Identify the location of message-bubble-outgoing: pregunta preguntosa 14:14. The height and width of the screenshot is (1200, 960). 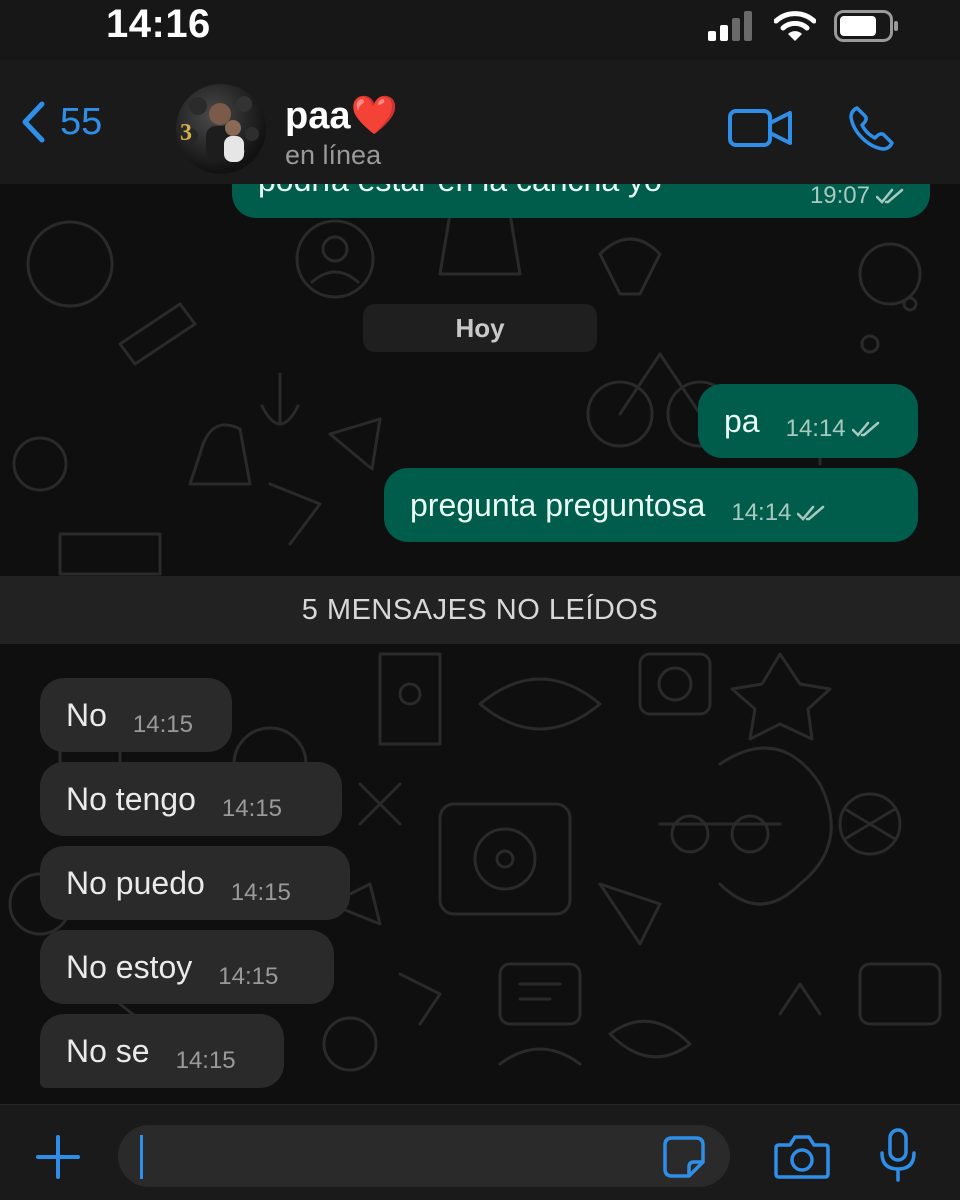
(651, 505).